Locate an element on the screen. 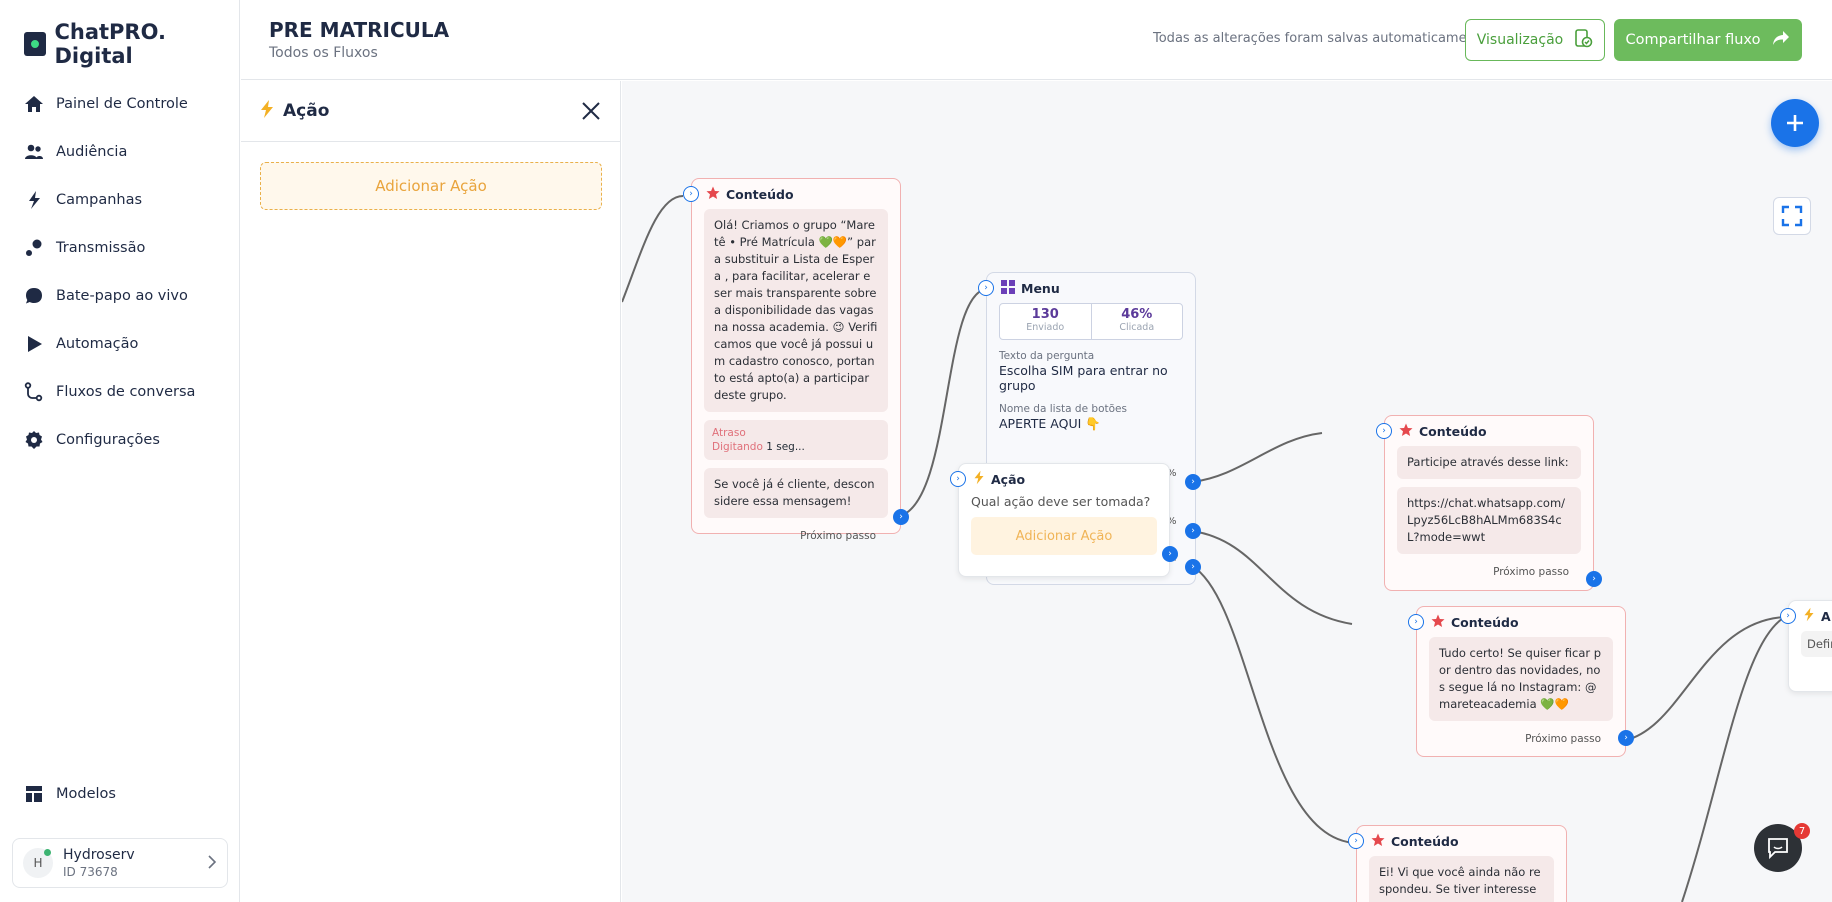  nav-item-flows: Fluxos de conversa is located at coordinates (109, 392).